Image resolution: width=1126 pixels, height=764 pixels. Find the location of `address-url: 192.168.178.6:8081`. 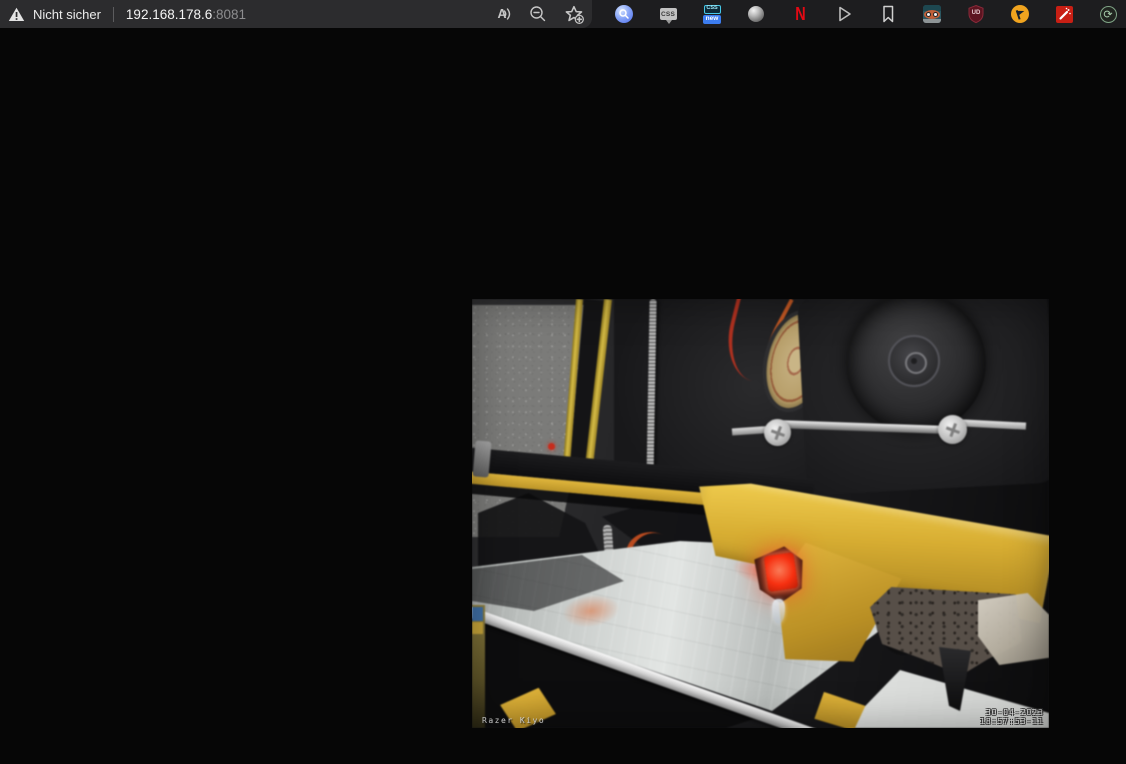

address-url: 192.168.178.6:8081 is located at coordinates (186, 14).